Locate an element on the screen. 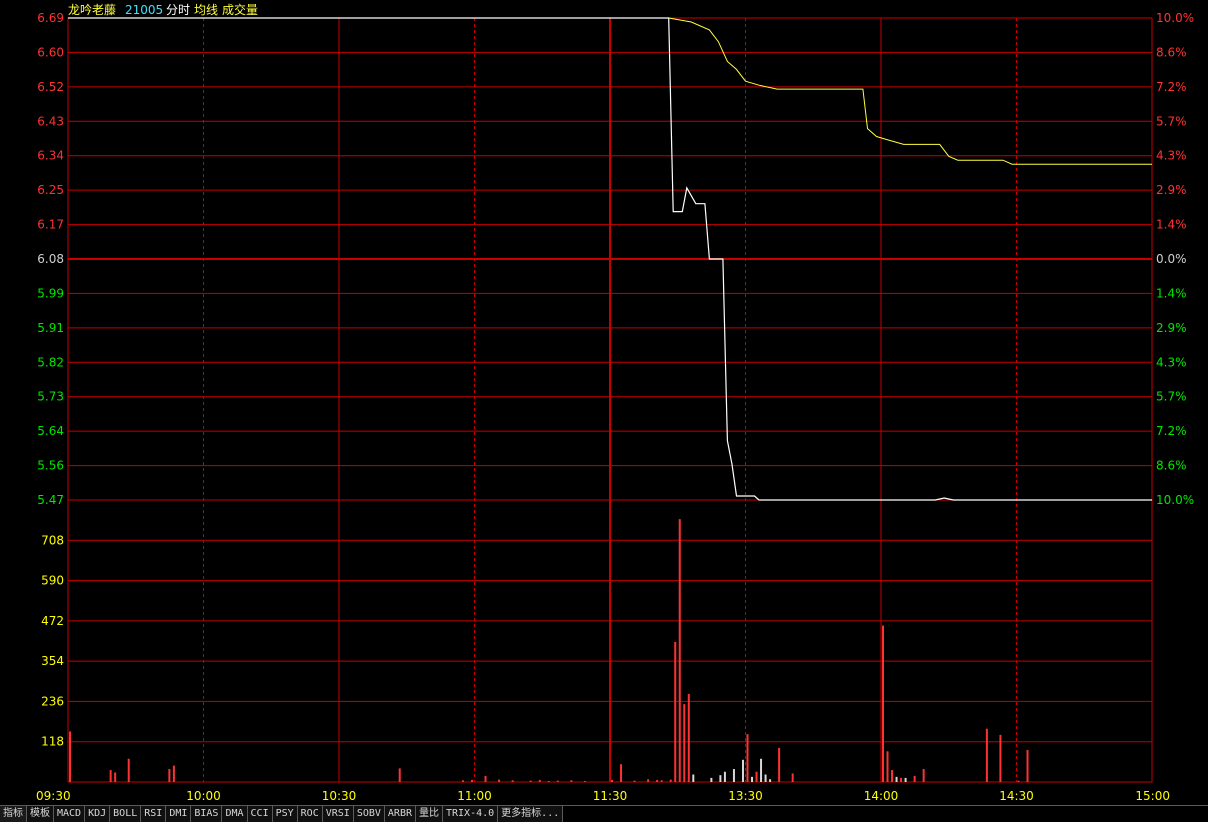 This screenshot has height=822, width=1208. price-tick-label: 6.17 is located at coordinates (50, 225).